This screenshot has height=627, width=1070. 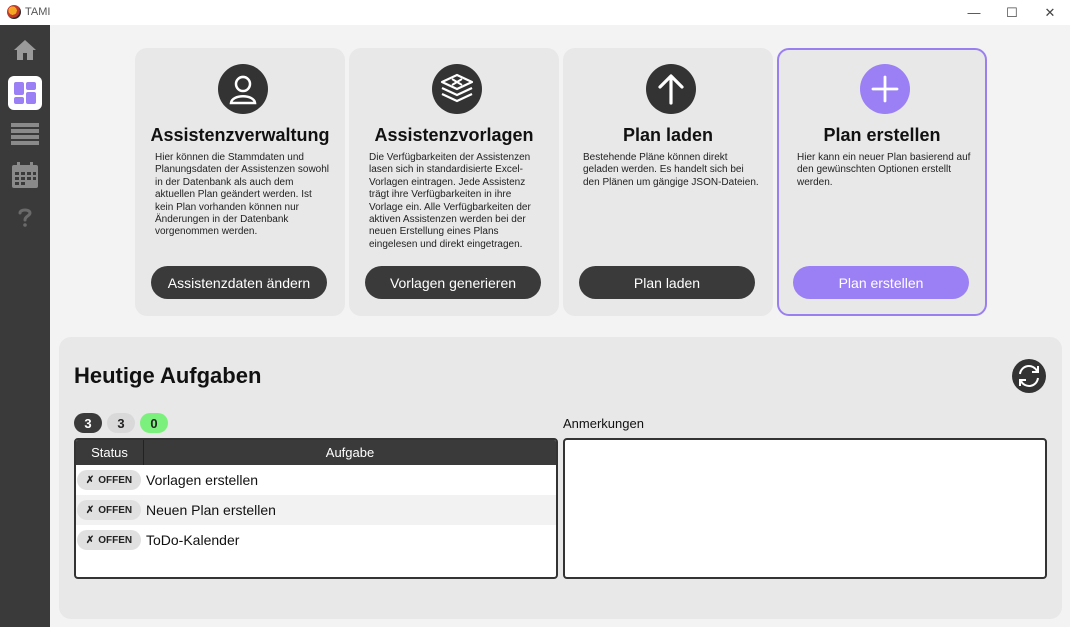 What do you see at coordinates (316, 540) in the screenshot?
I see `table-row: ✗ OFFEN ToDo-Kalender` at bounding box center [316, 540].